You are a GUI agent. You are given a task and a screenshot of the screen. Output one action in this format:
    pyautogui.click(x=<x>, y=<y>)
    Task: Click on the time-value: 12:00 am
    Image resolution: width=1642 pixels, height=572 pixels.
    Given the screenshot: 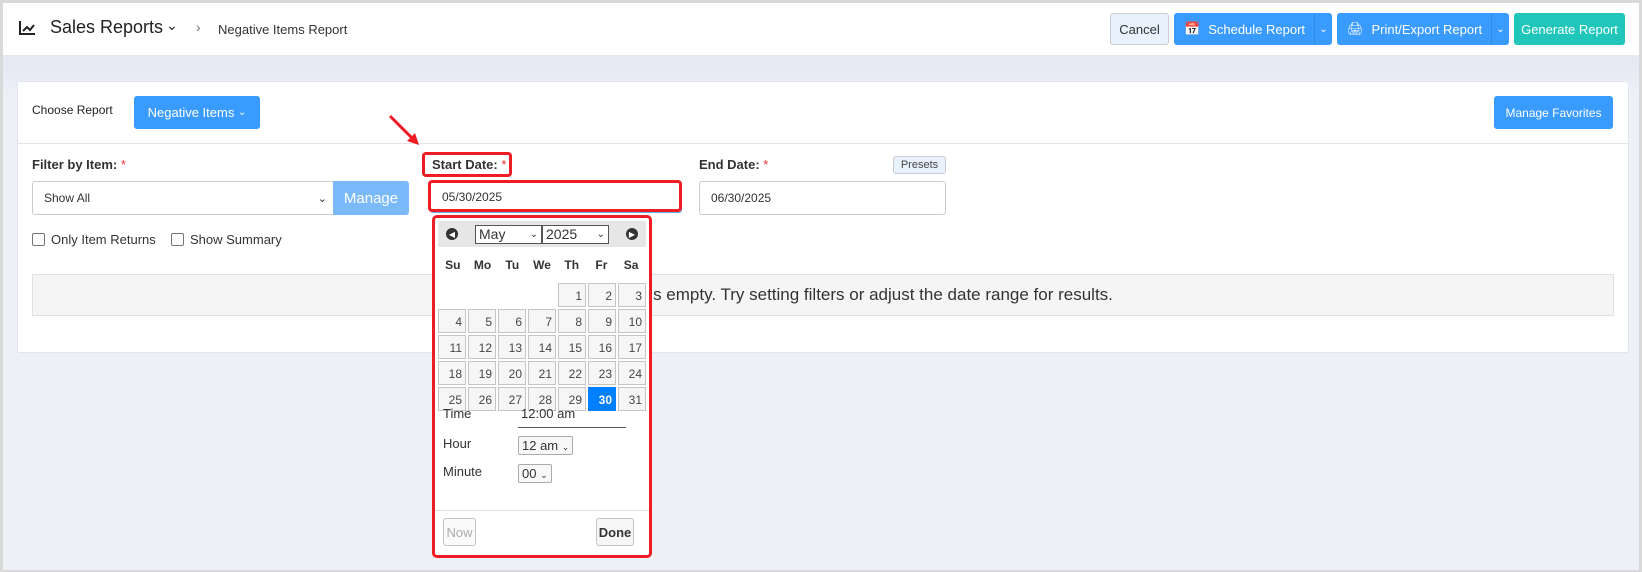 What is the action you would take?
    pyautogui.click(x=572, y=417)
    